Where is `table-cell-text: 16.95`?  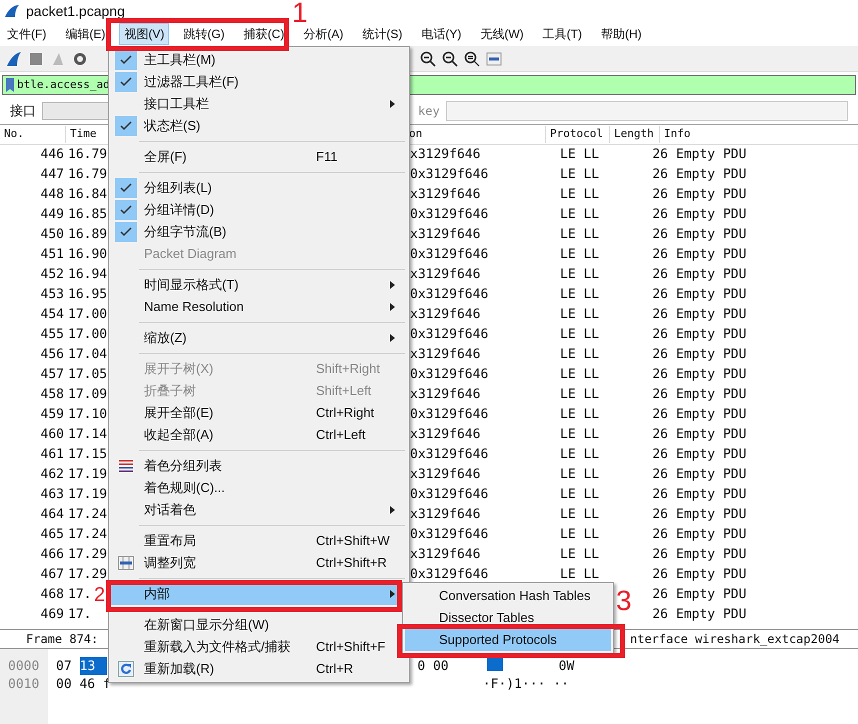 table-cell-text: 16.95 is located at coordinates (88, 295).